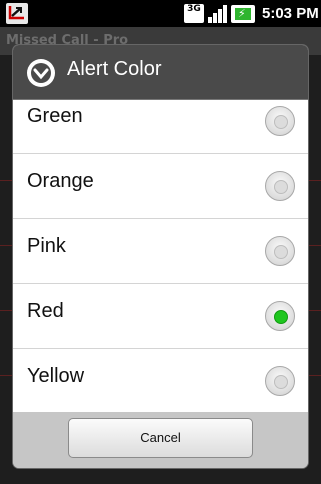  Describe the element at coordinates (160, 13) in the screenshot. I see `status-bar: 3G ⚡ 5:03 PM` at that location.